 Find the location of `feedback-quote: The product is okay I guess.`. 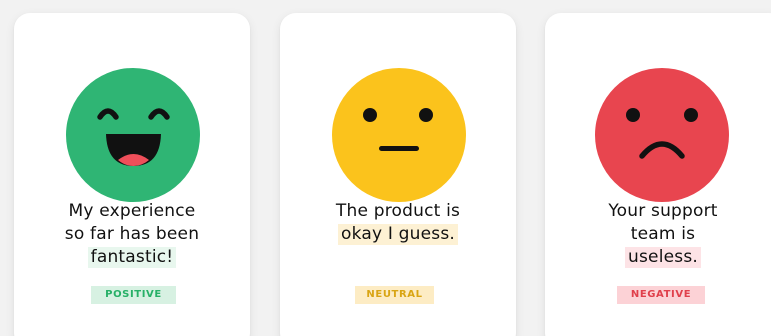

feedback-quote: The product is okay I guess. is located at coordinates (398, 223).